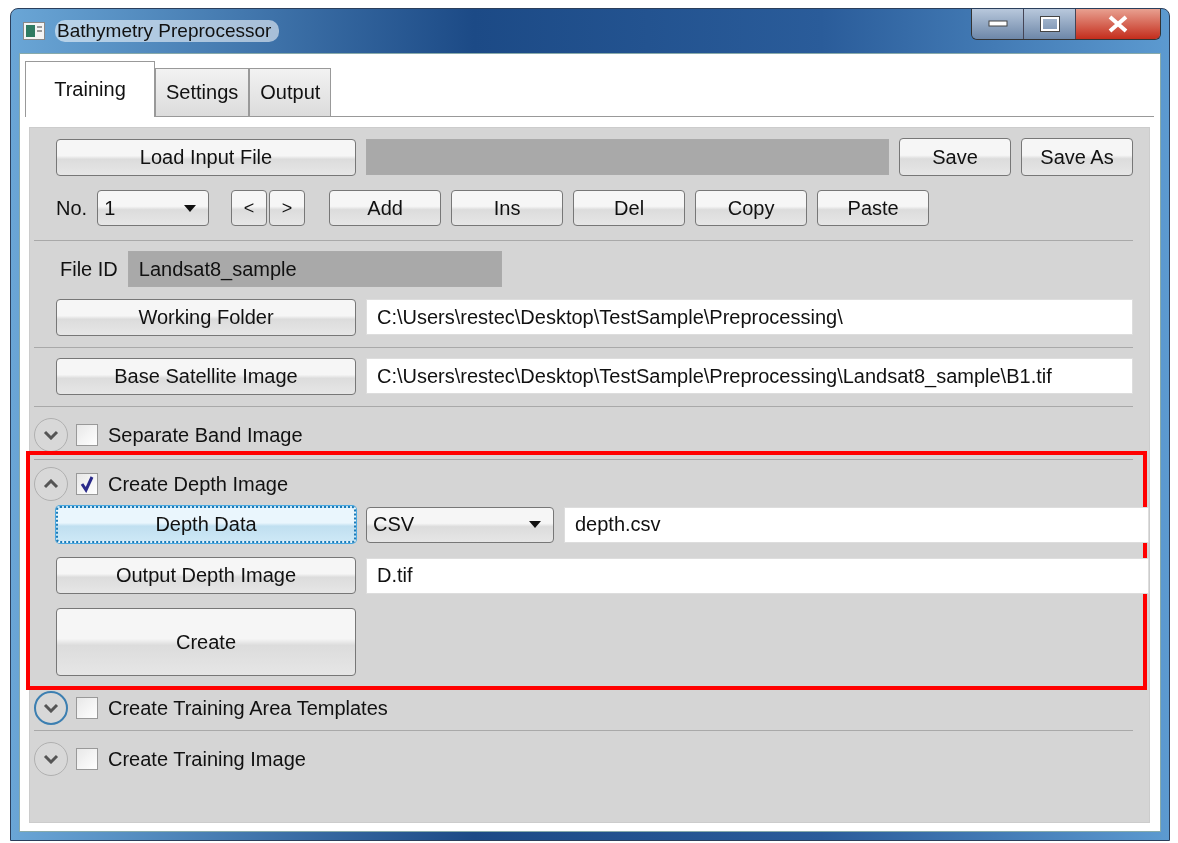 This screenshot has width=1178, height=843. I want to click on path-button: Working Folder, so click(206, 317).